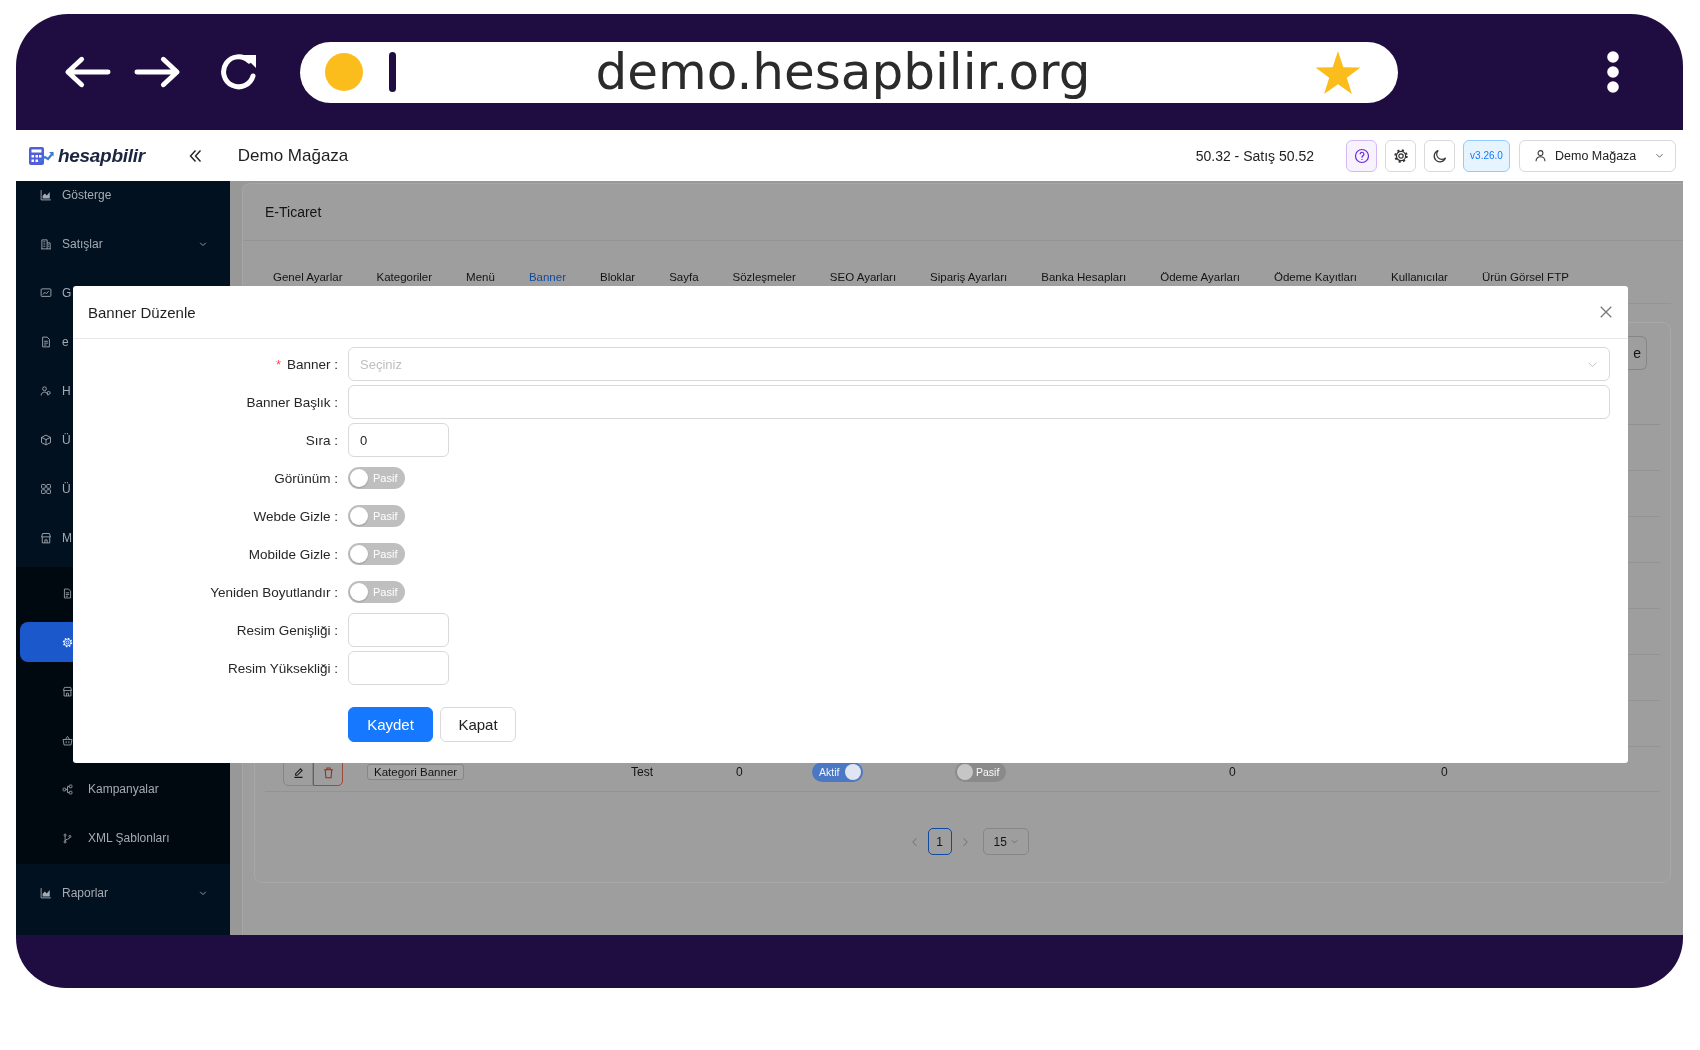  Describe the element at coordinates (398, 440) in the screenshot. I see `input-field: 0` at that location.